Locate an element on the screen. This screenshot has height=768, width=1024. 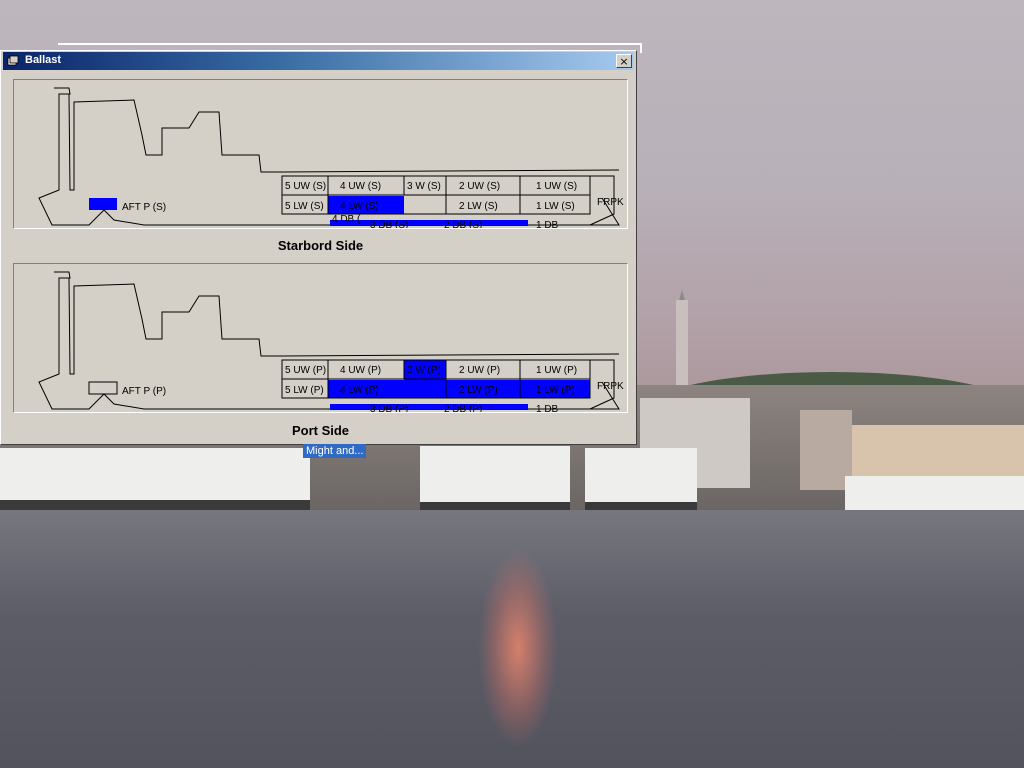
starboard-caption: Starbord Side is located at coordinates (320, 245).